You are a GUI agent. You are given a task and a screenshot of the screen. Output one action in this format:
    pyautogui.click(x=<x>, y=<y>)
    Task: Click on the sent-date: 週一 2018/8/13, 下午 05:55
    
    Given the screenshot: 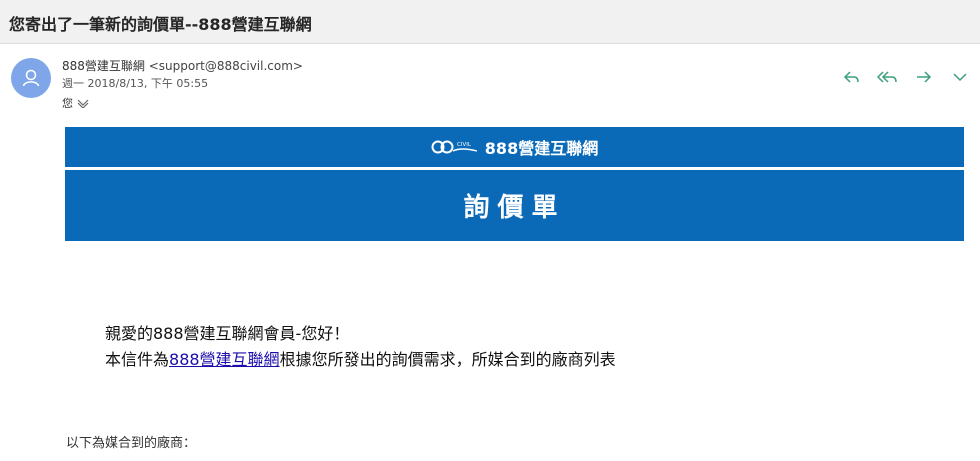 What is the action you would take?
    pyautogui.click(x=135, y=83)
    